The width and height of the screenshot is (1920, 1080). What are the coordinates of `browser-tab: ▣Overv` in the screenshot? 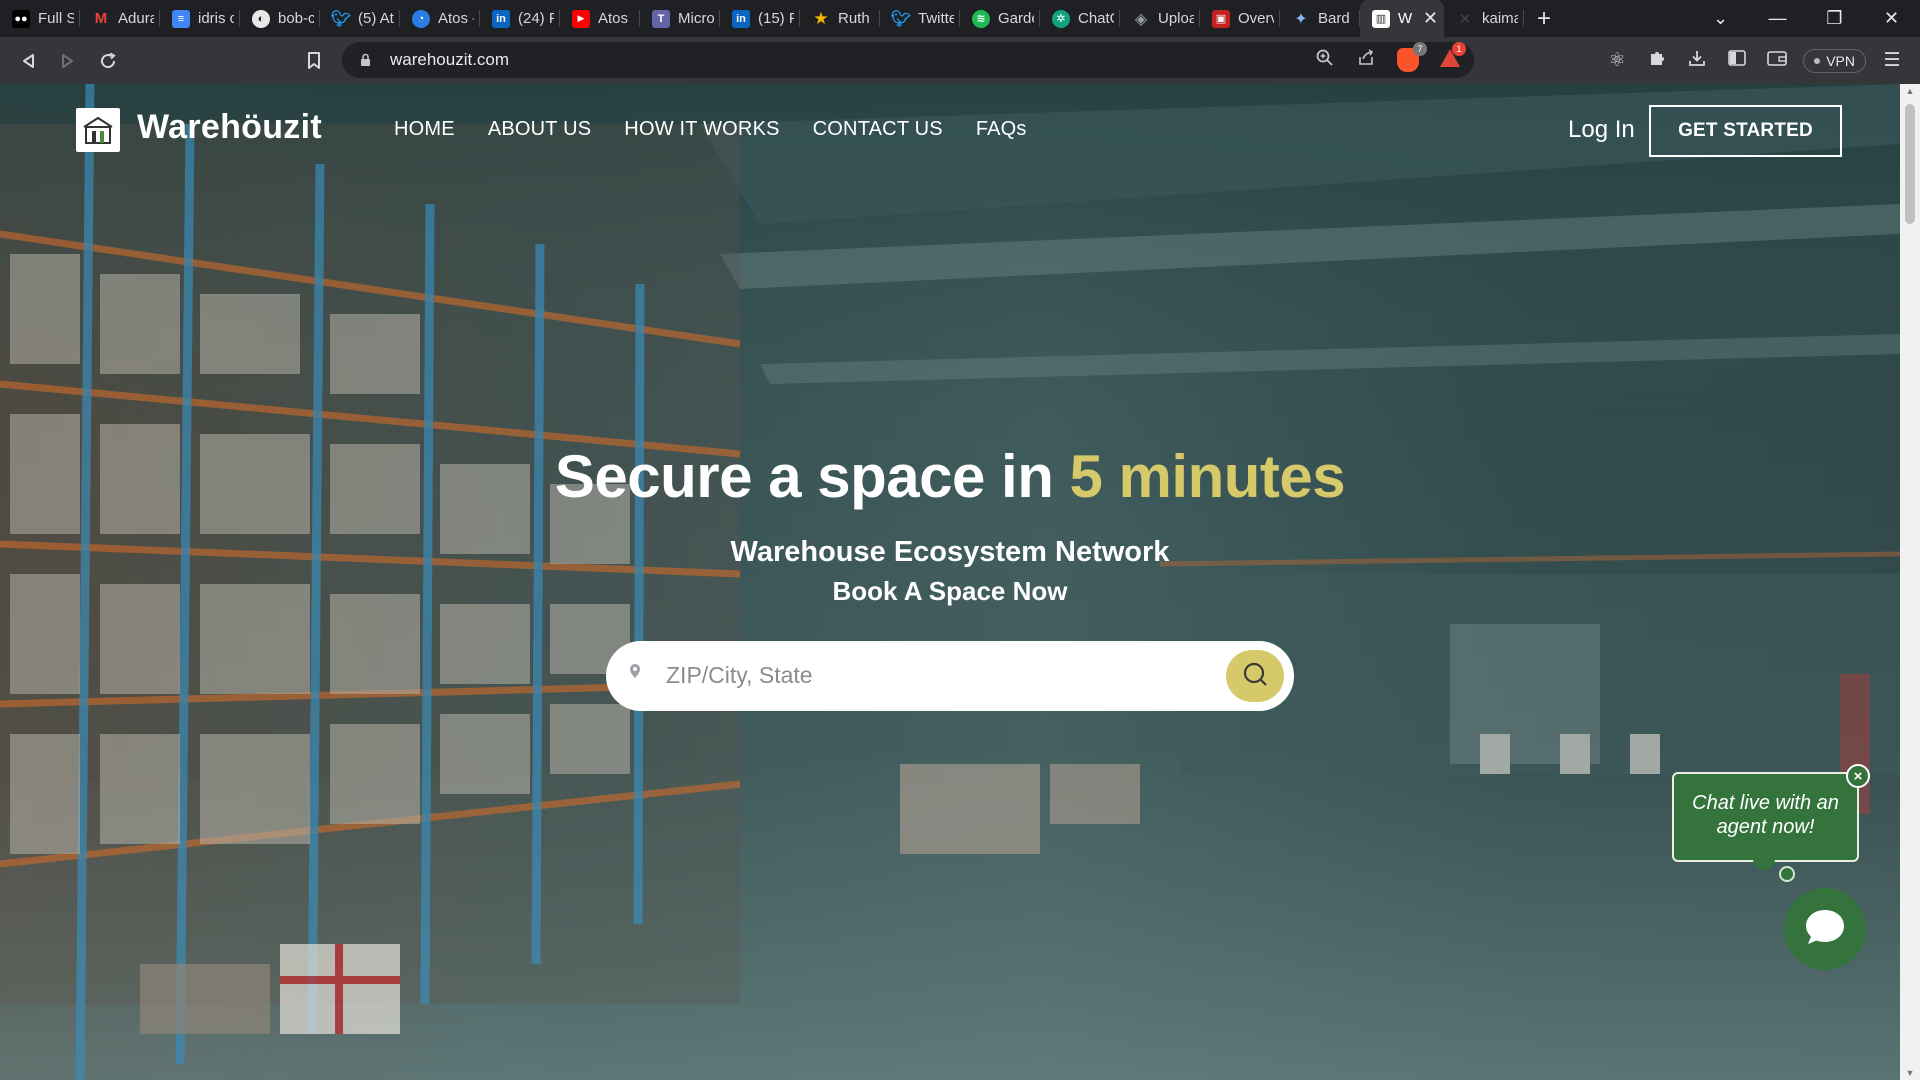 It's located at (1240, 18).